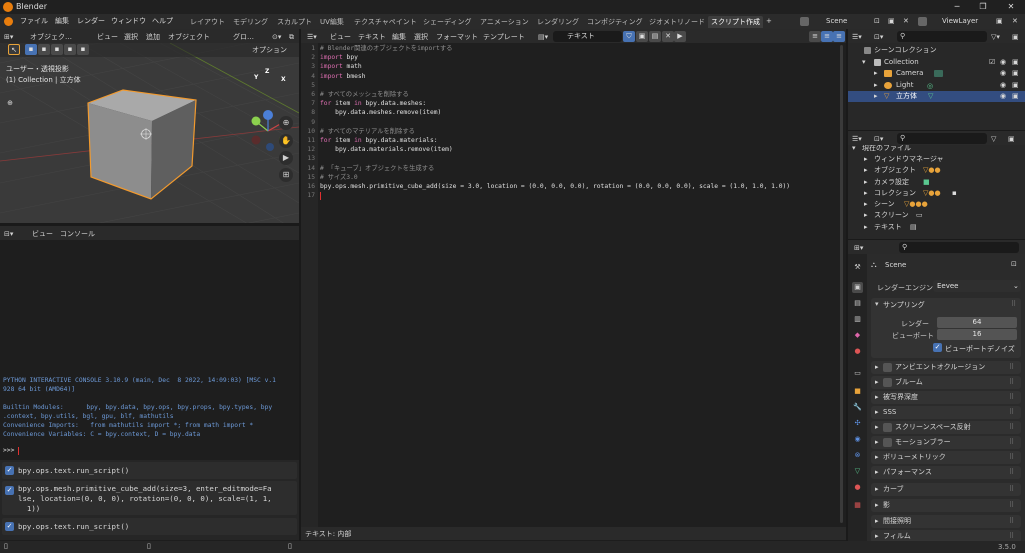 The width and height of the screenshot is (1025, 553). What do you see at coordinates (857, 471) in the screenshot?
I see `data-tab-icon: ▽` at bounding box center [857, 471].